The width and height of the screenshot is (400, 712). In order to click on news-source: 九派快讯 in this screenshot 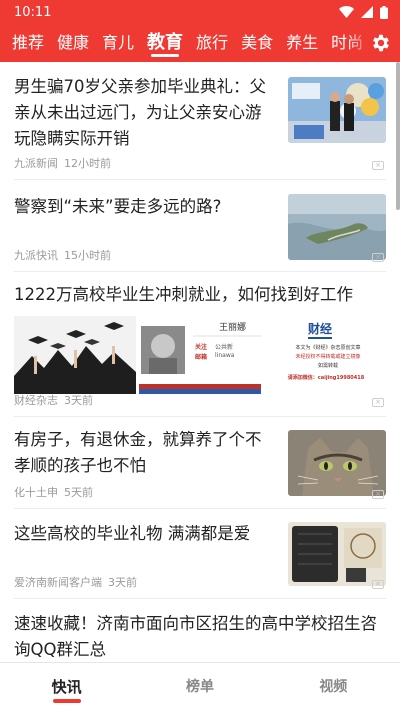, I will do `click(36, 255)`.